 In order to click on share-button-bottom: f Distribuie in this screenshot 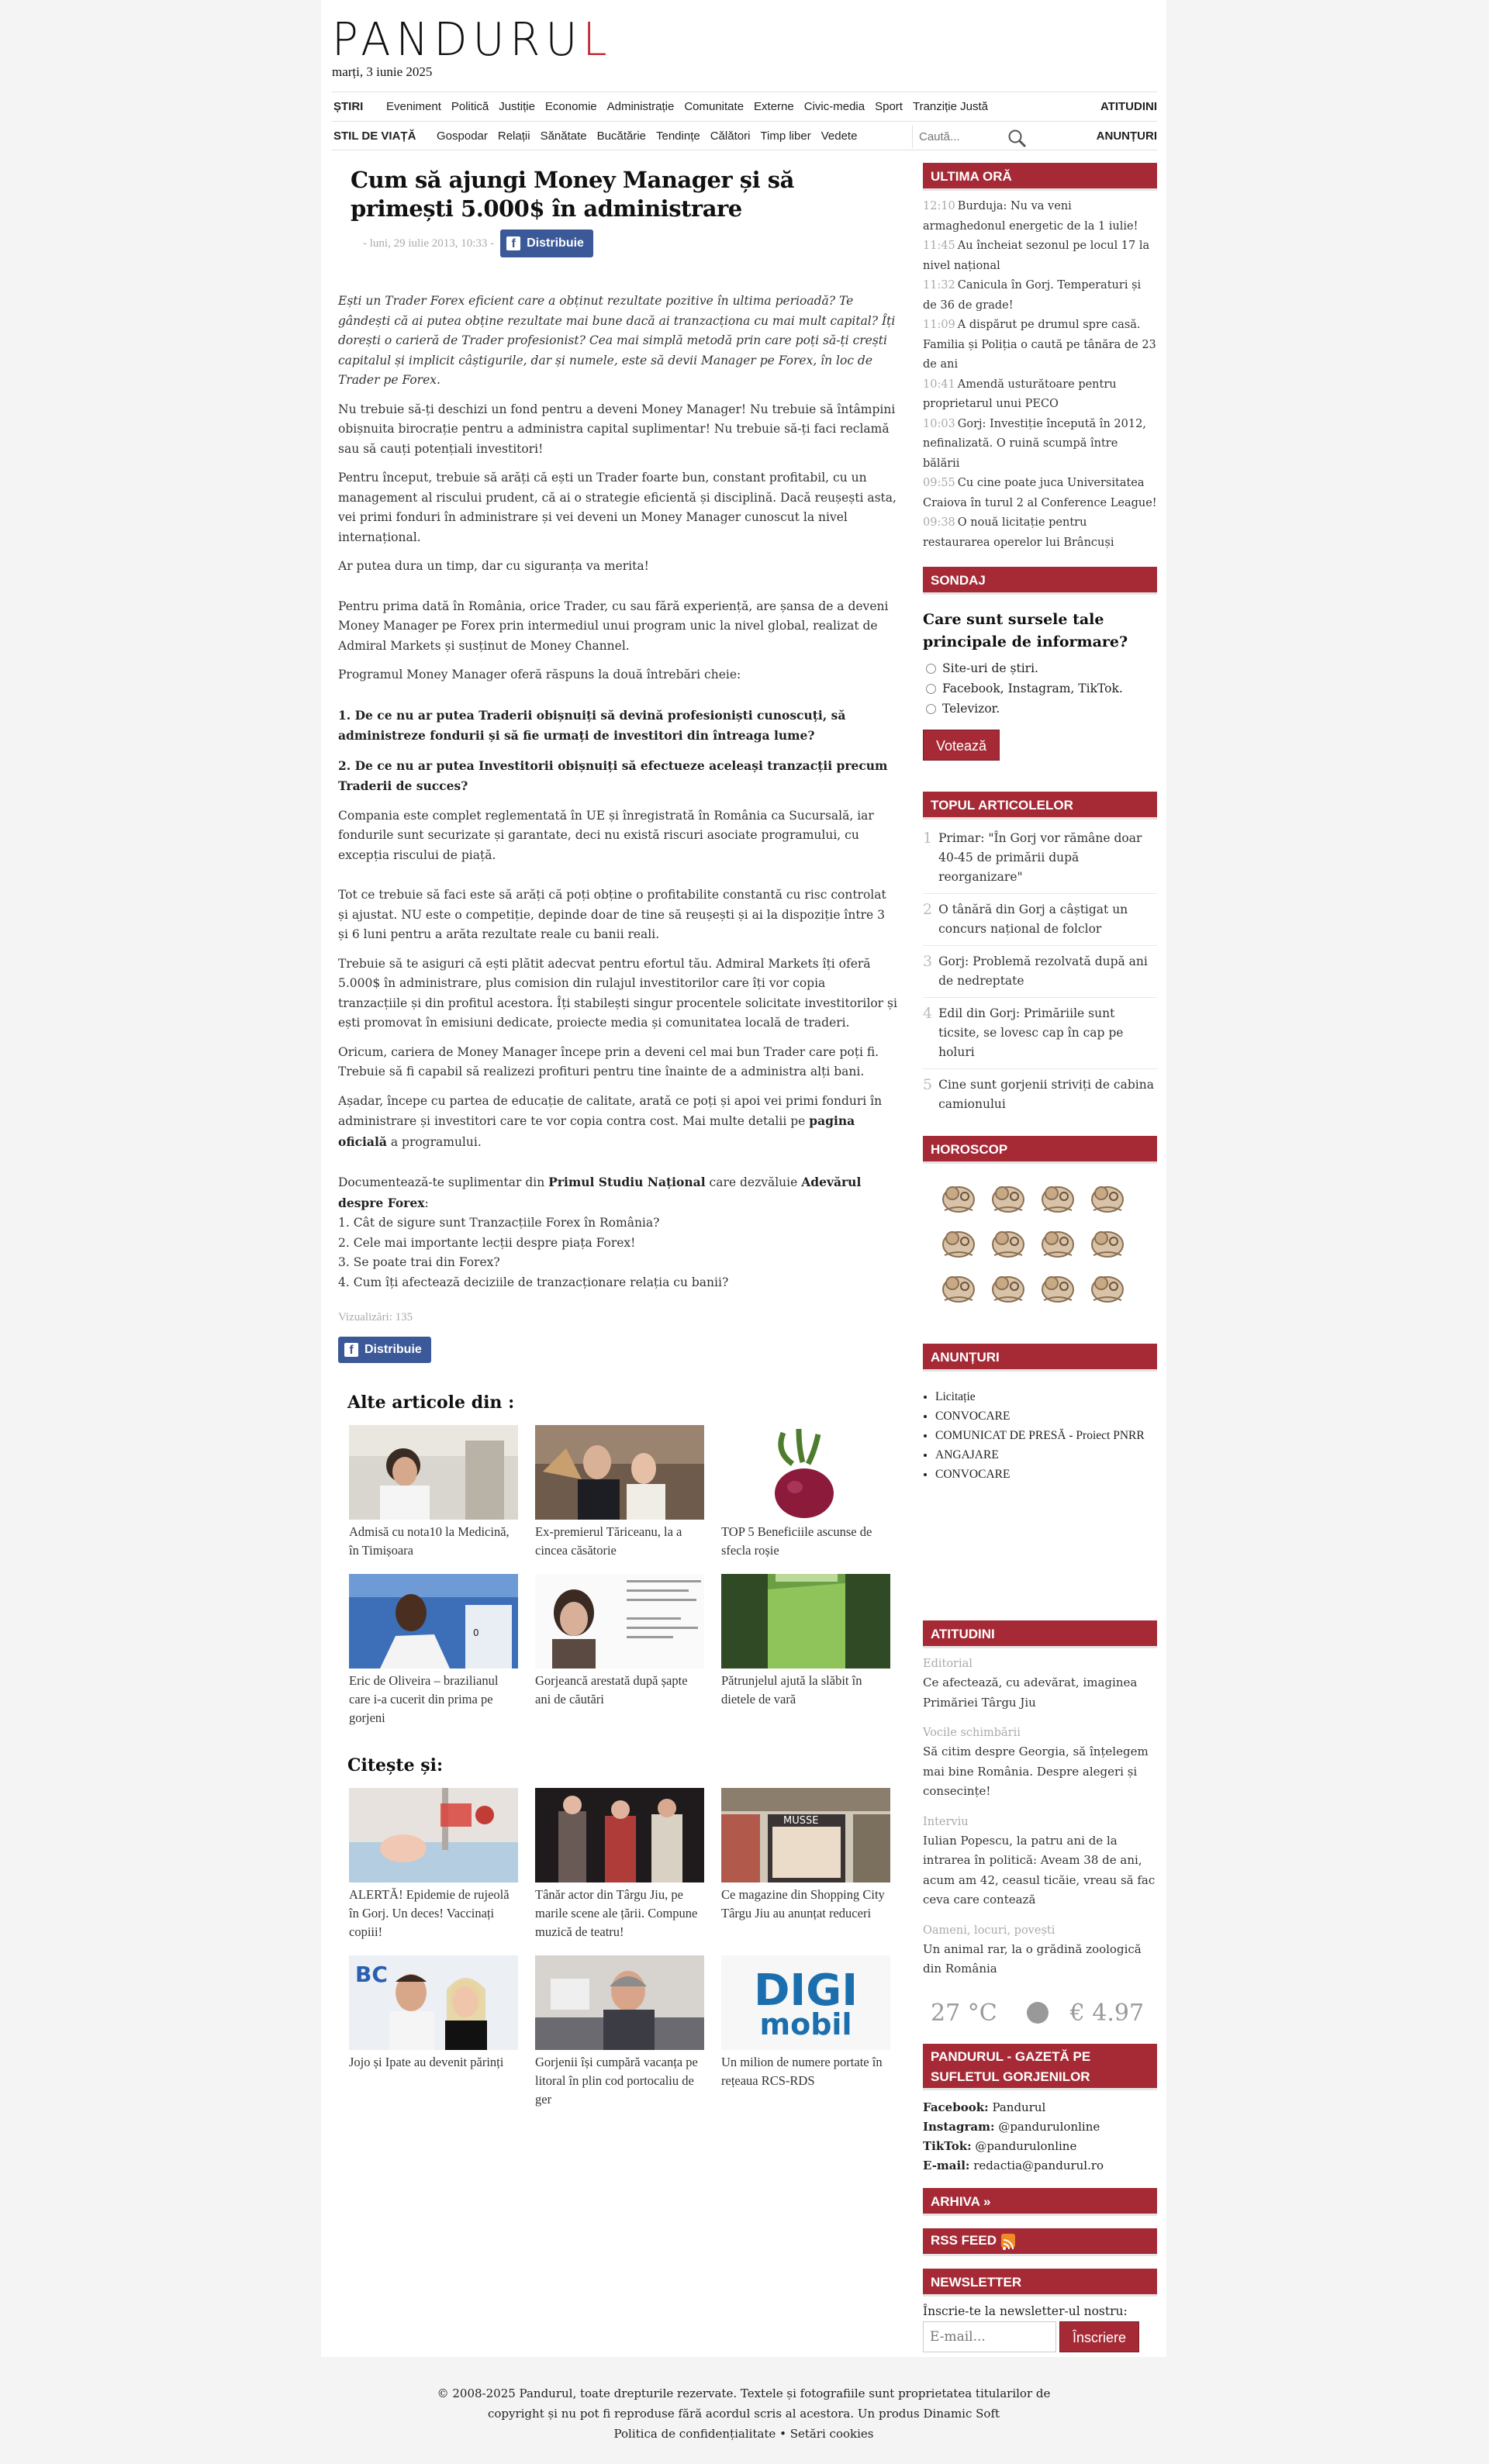, I will do `click(384, 1350)`.